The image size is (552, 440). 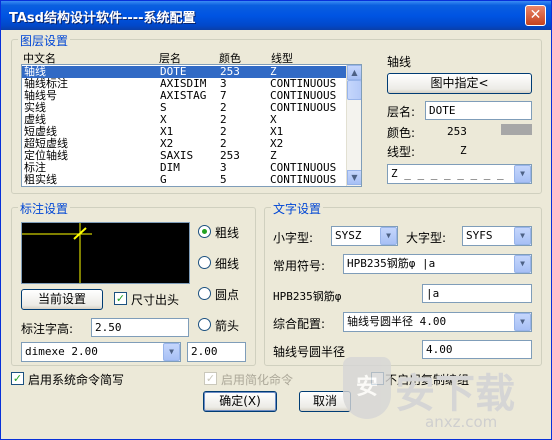 What do you see at coordinates (497, 236) in the screenshot?
I see `big-font-combo: SYFS ▼` at bounding box center [497, 236].